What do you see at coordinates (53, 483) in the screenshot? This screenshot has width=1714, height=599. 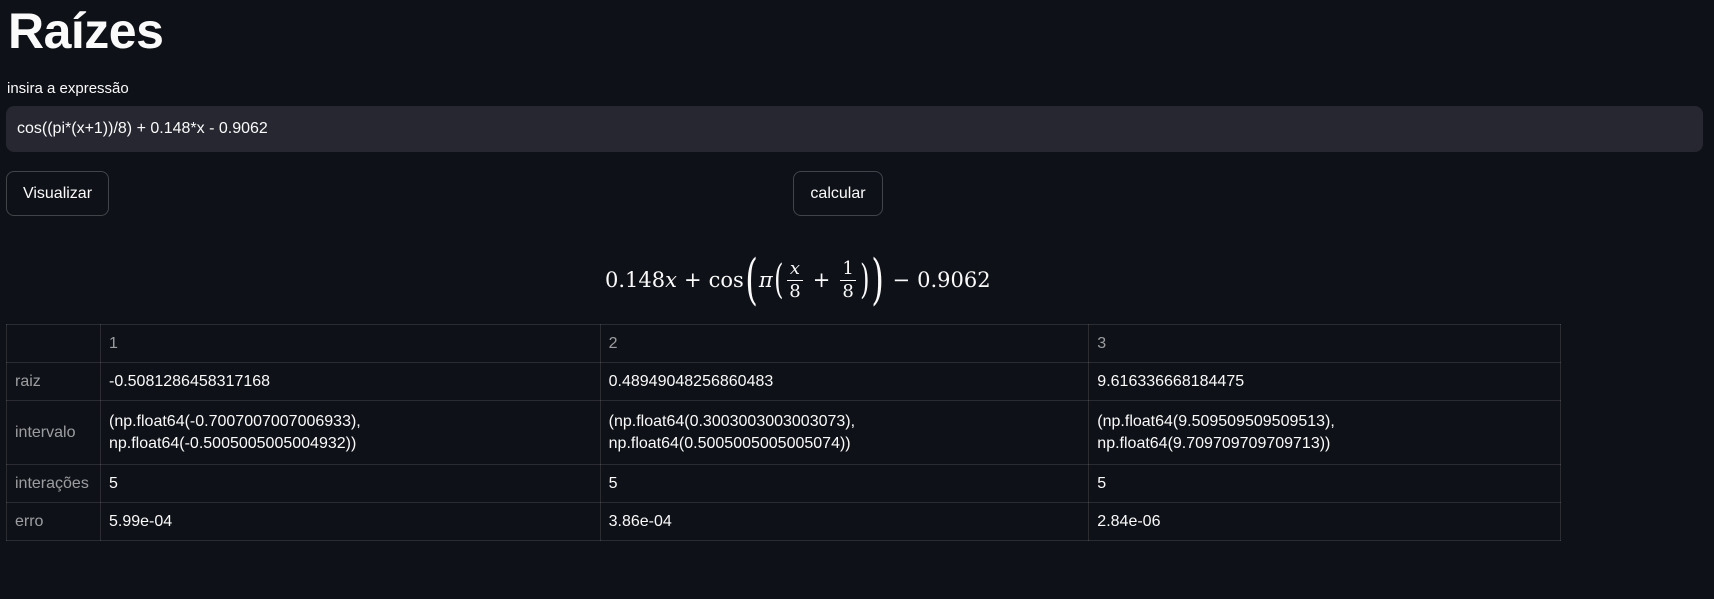 I see `row-header: interações` at bounding box center [53, 483].